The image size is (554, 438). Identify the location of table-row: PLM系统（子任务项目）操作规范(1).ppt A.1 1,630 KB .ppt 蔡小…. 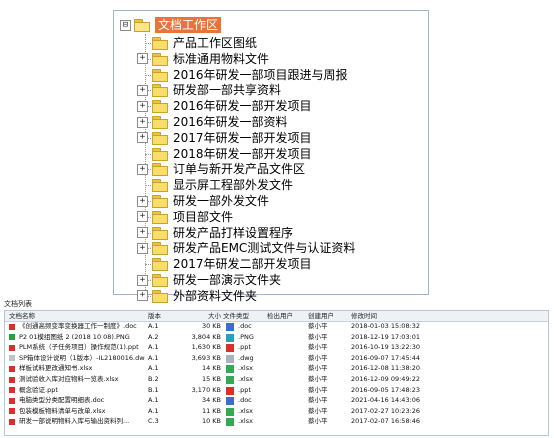
(276, 348).